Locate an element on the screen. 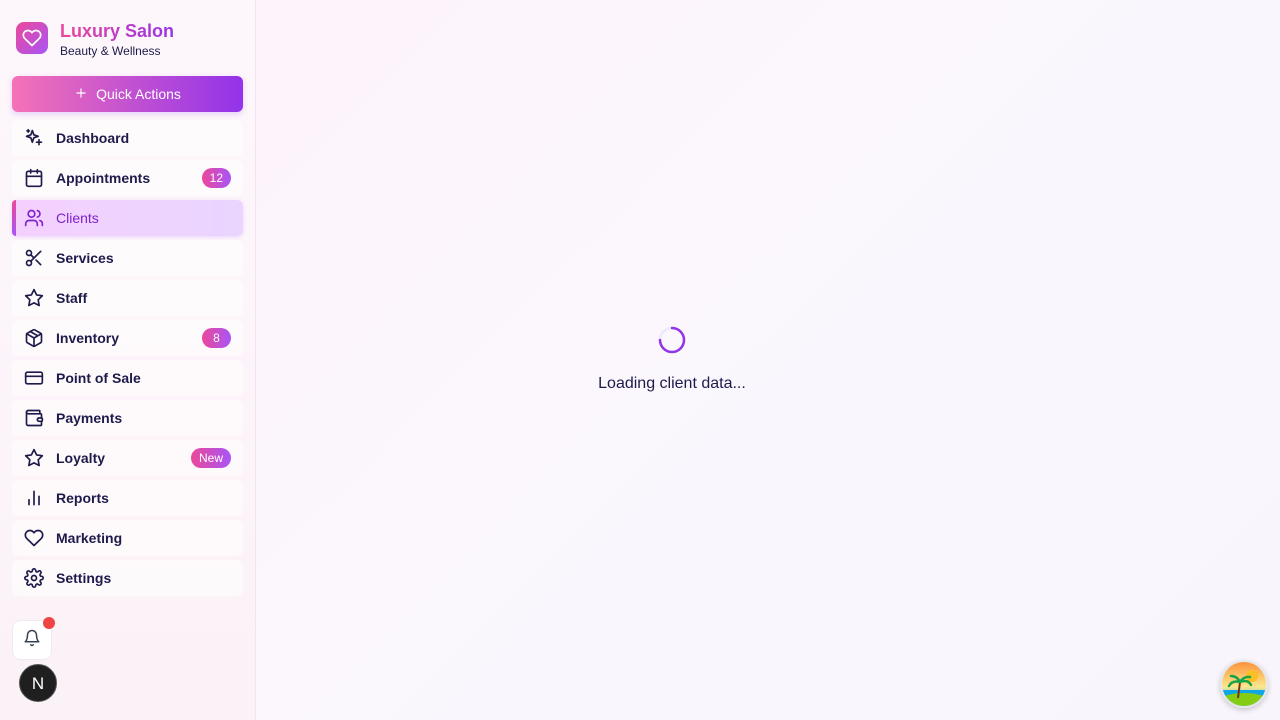  credit-card-icon is located at coordinates (34, 378).